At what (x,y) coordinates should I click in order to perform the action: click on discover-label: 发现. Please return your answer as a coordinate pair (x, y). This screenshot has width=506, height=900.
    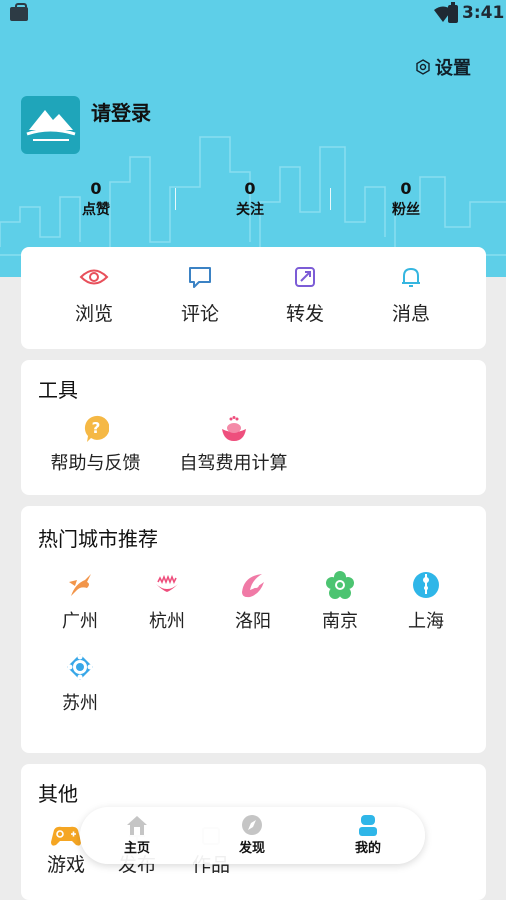
    Looking at the image, I should click on (251, 848).